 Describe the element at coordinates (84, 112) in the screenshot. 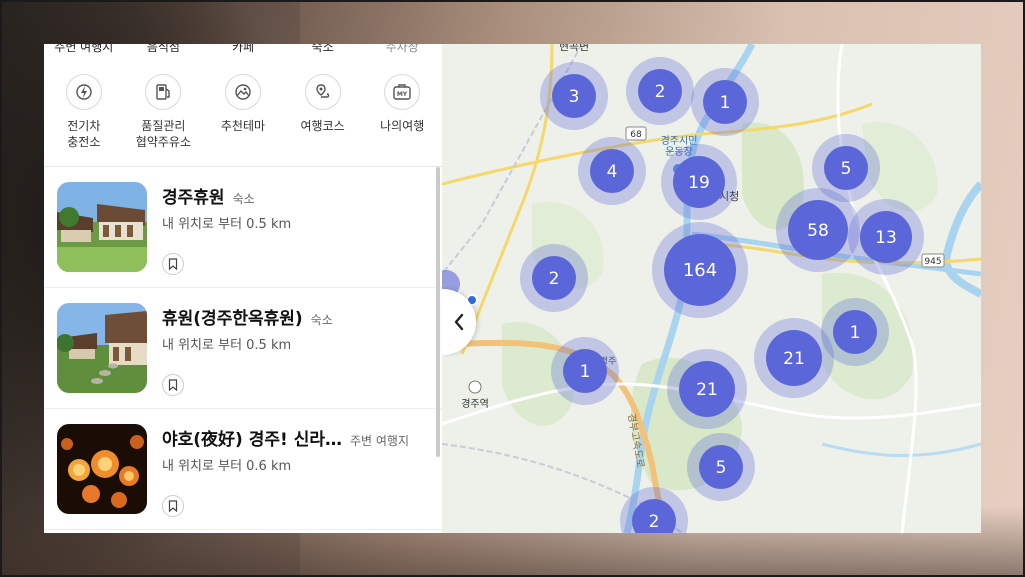

I see `quick-menu-ev-charger: 전기차 충전소` at that location.